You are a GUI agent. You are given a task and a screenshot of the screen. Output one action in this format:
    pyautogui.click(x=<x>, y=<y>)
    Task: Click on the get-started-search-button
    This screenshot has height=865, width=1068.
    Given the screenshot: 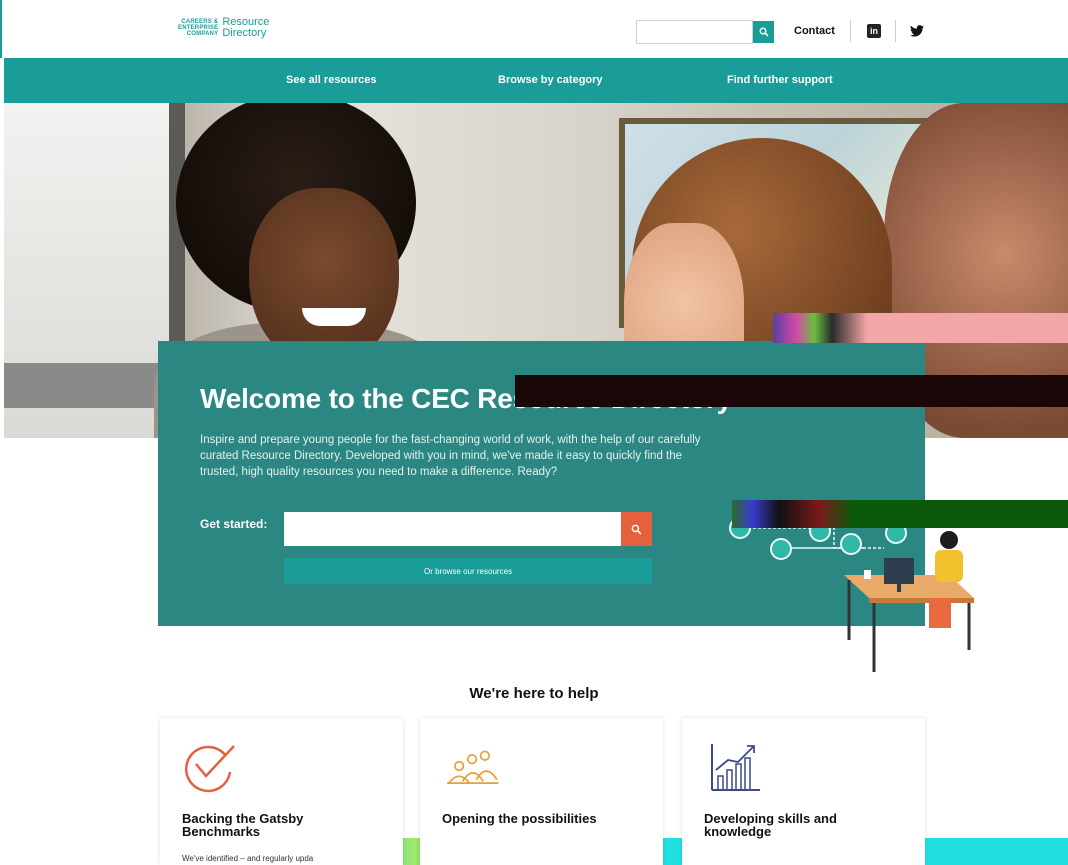 What is the action you would take?
    pyautogui.click(x=636, y=529)
    